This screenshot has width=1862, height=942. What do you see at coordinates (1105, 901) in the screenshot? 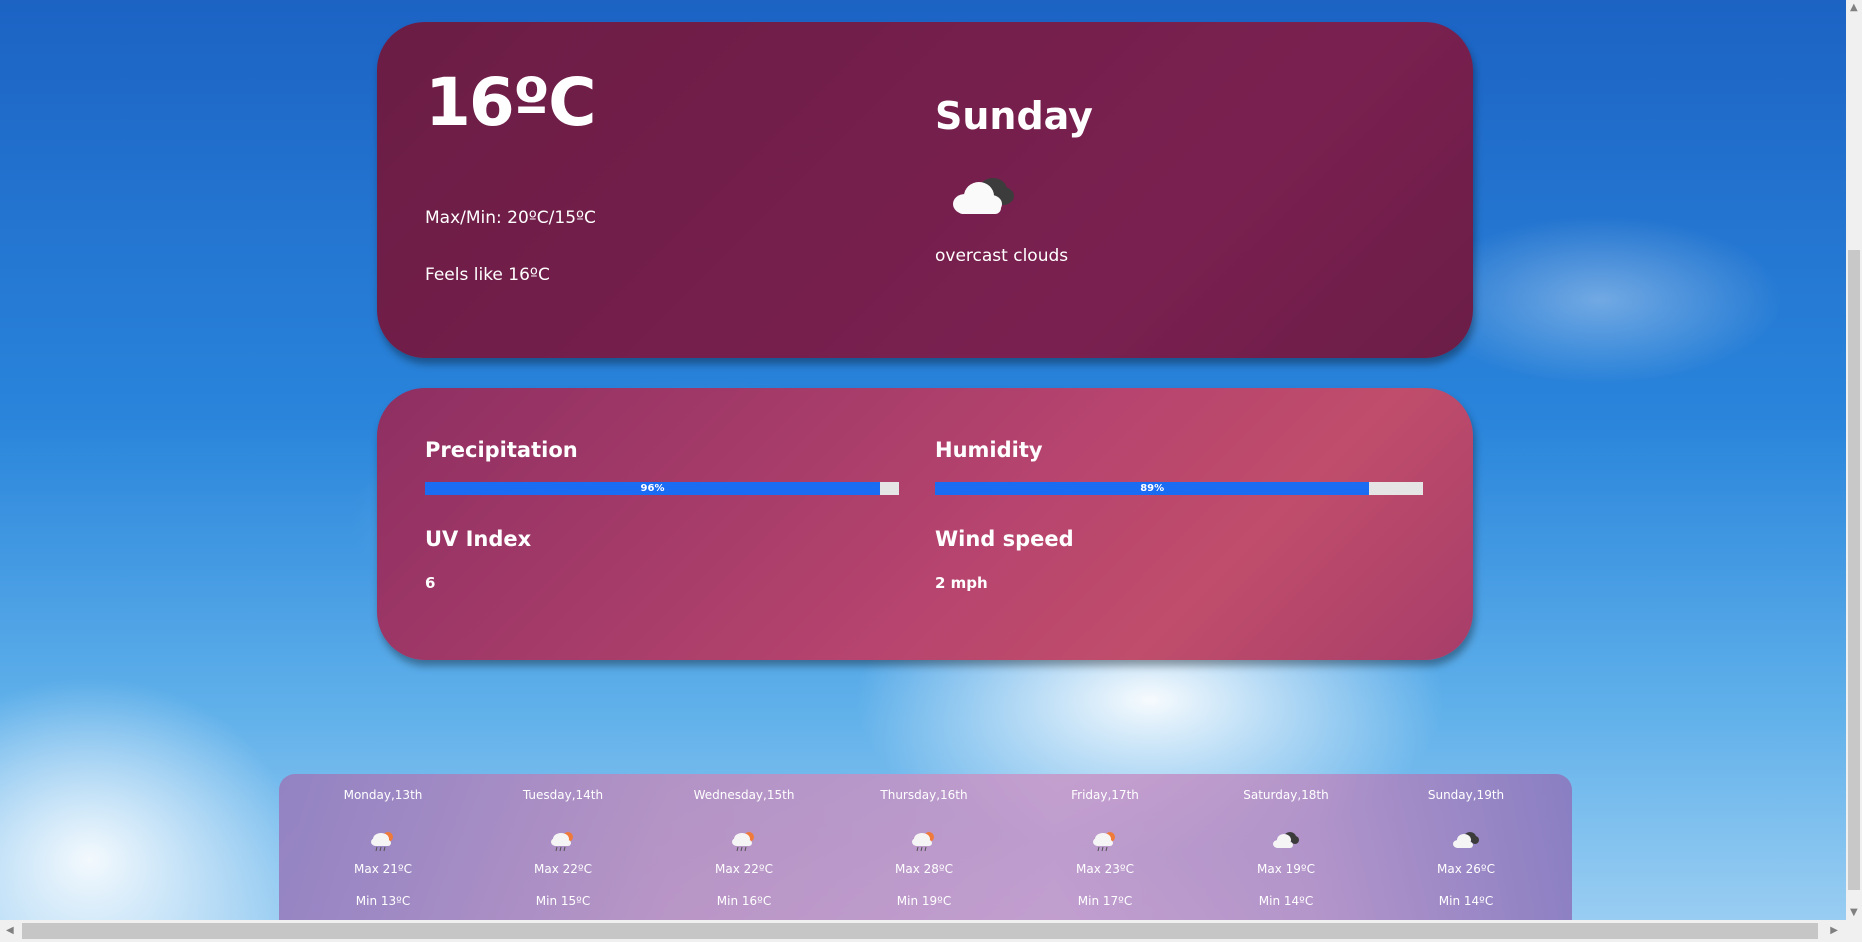
I see `forecast-min: Min 17ºC` at bounding box center [1105, 901].